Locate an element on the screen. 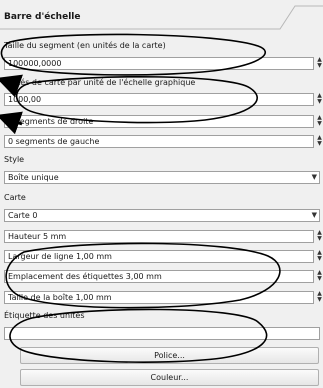  right-segments-spinner: ▲ ▼ is located at coordinates (319, 121).